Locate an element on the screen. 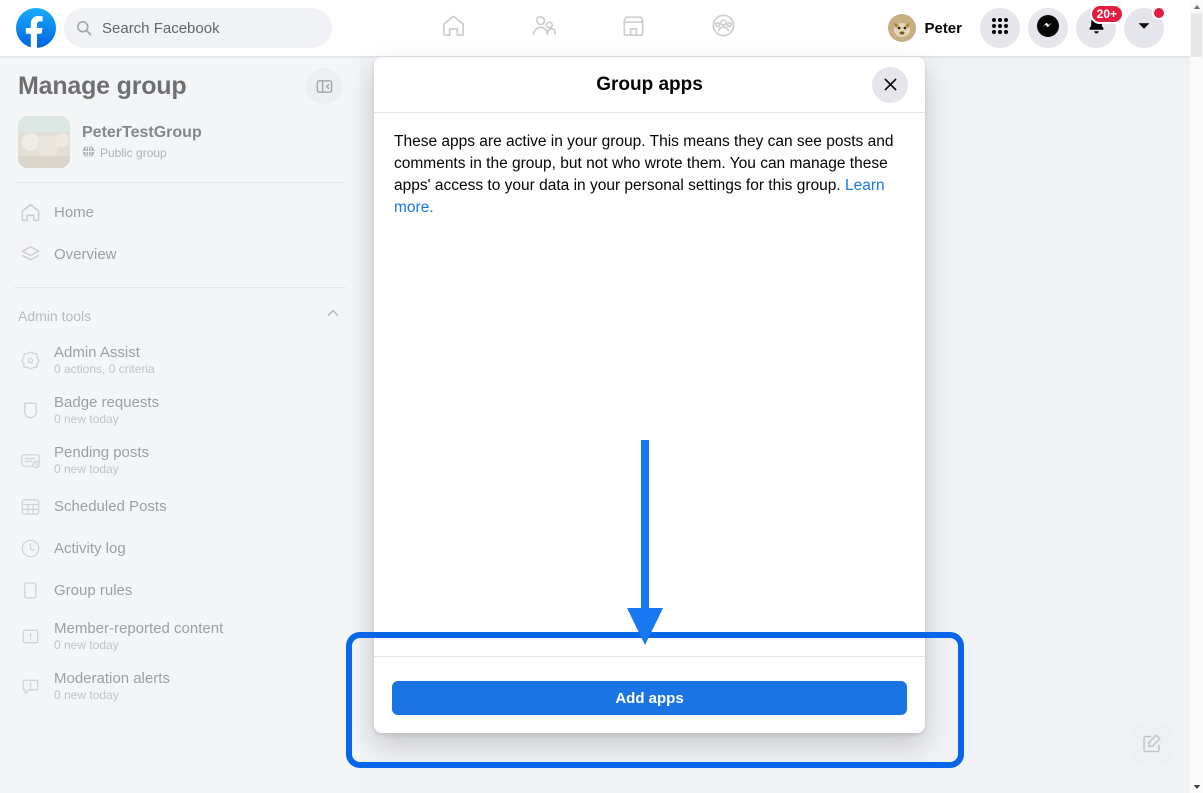  compose-button is located at coordinates (1152, 745).